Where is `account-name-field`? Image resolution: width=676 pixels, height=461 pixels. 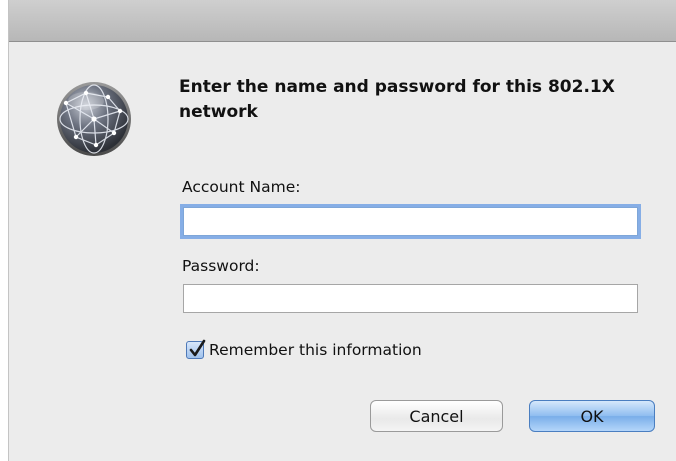 account-name-field is located at coordinates (410, 221).